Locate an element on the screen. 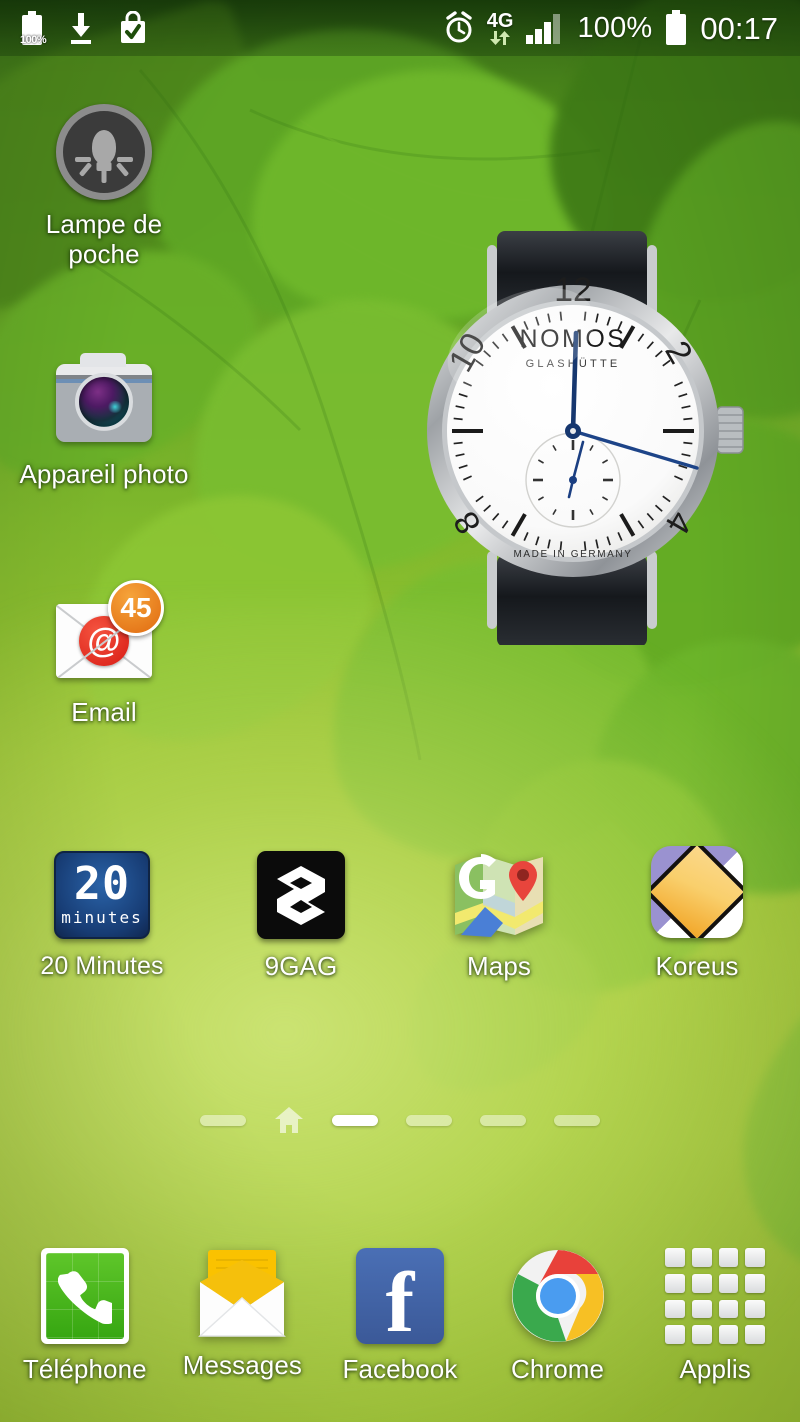 This screenshot has height=1422, width=800. dock-item-phone: Téléphone is located at coordinates (85, 1316).